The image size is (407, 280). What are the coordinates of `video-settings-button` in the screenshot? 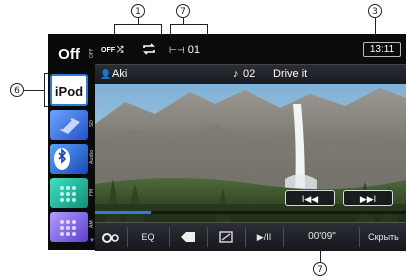 It's located at (226, 237).